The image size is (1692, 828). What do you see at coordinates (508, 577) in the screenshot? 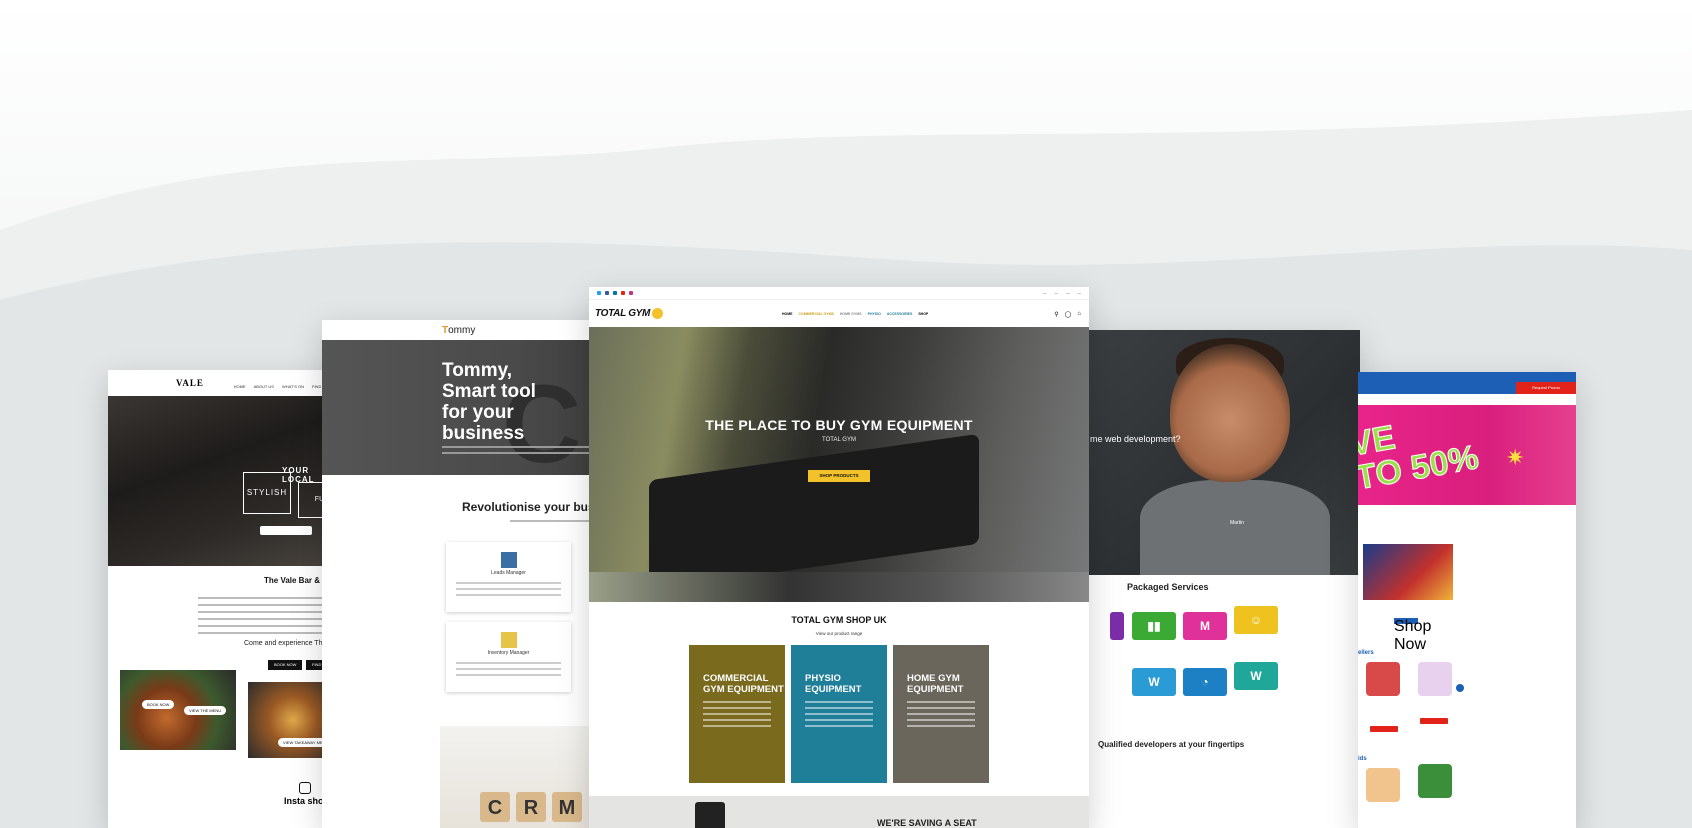
I see `tommy-leads-card: Leads Manager` at bounding box center [508, 577].